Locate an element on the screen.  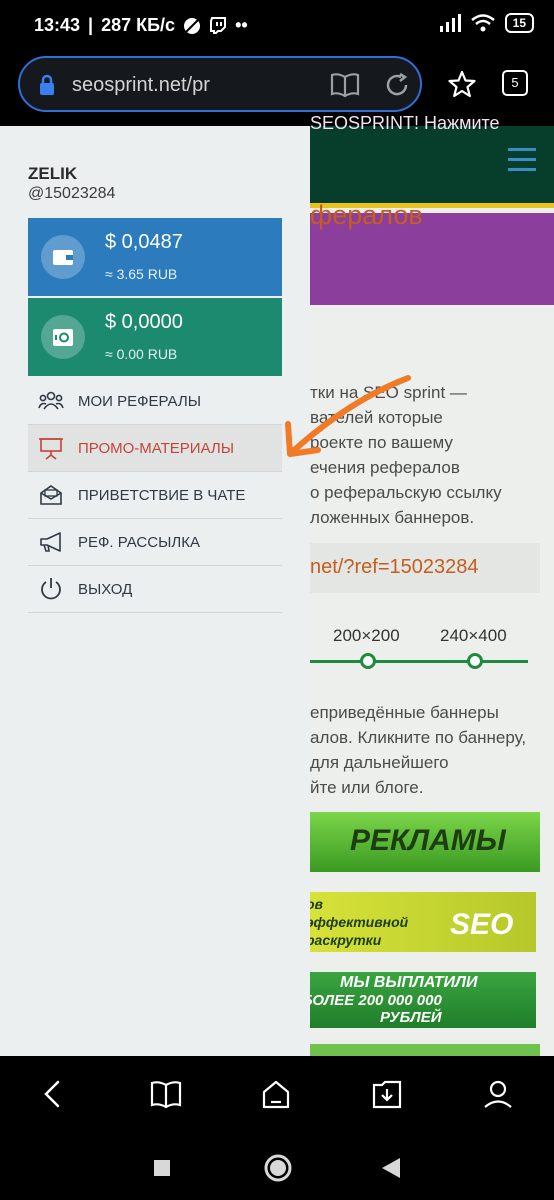
balance-rub: ≈ 0.00 RUB is located at coordinates (141, 354).